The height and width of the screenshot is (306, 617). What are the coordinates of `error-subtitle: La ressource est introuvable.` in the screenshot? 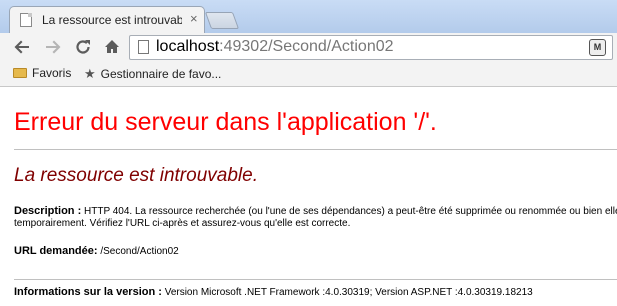 It's located at (136, 175).